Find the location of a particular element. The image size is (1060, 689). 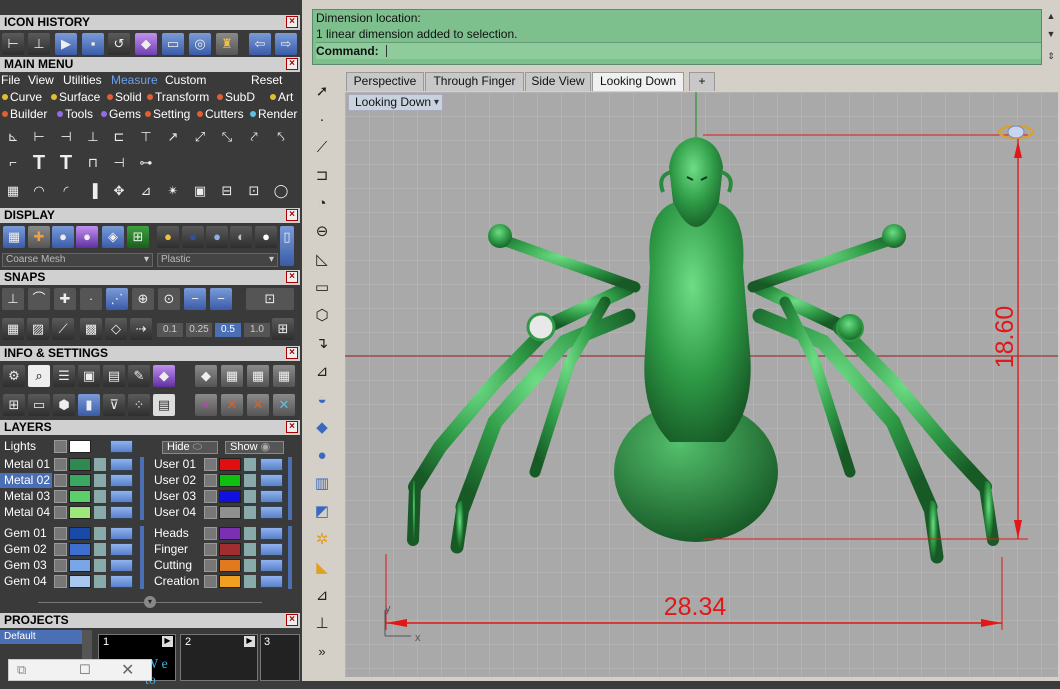

radius-dimension-icon: ↗ is located at coordinates (173, 137).